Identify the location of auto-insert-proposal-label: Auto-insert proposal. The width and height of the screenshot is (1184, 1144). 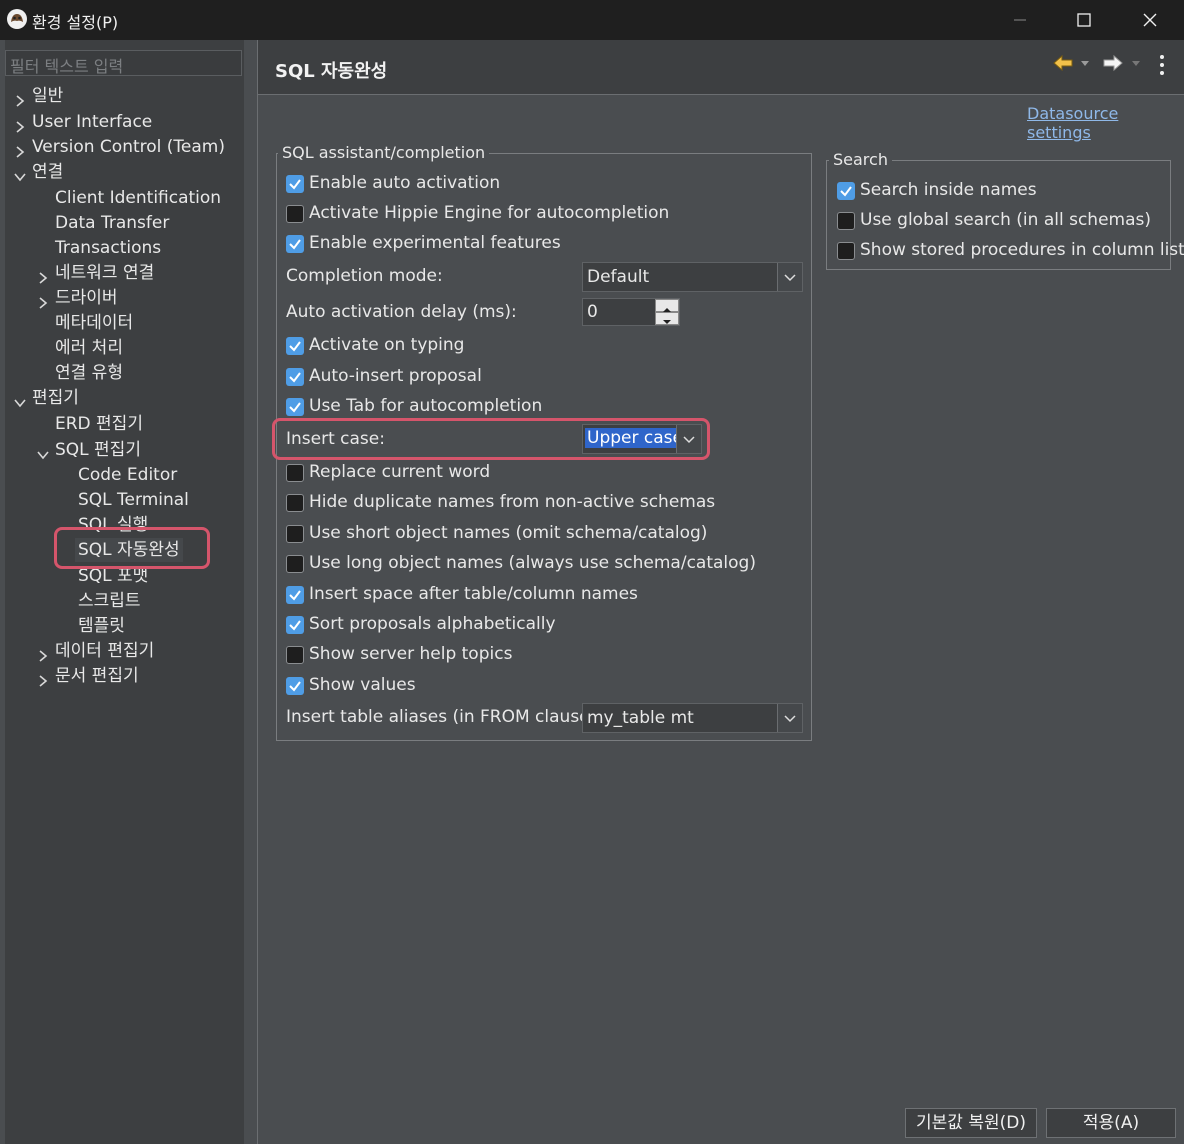
(395, 376).